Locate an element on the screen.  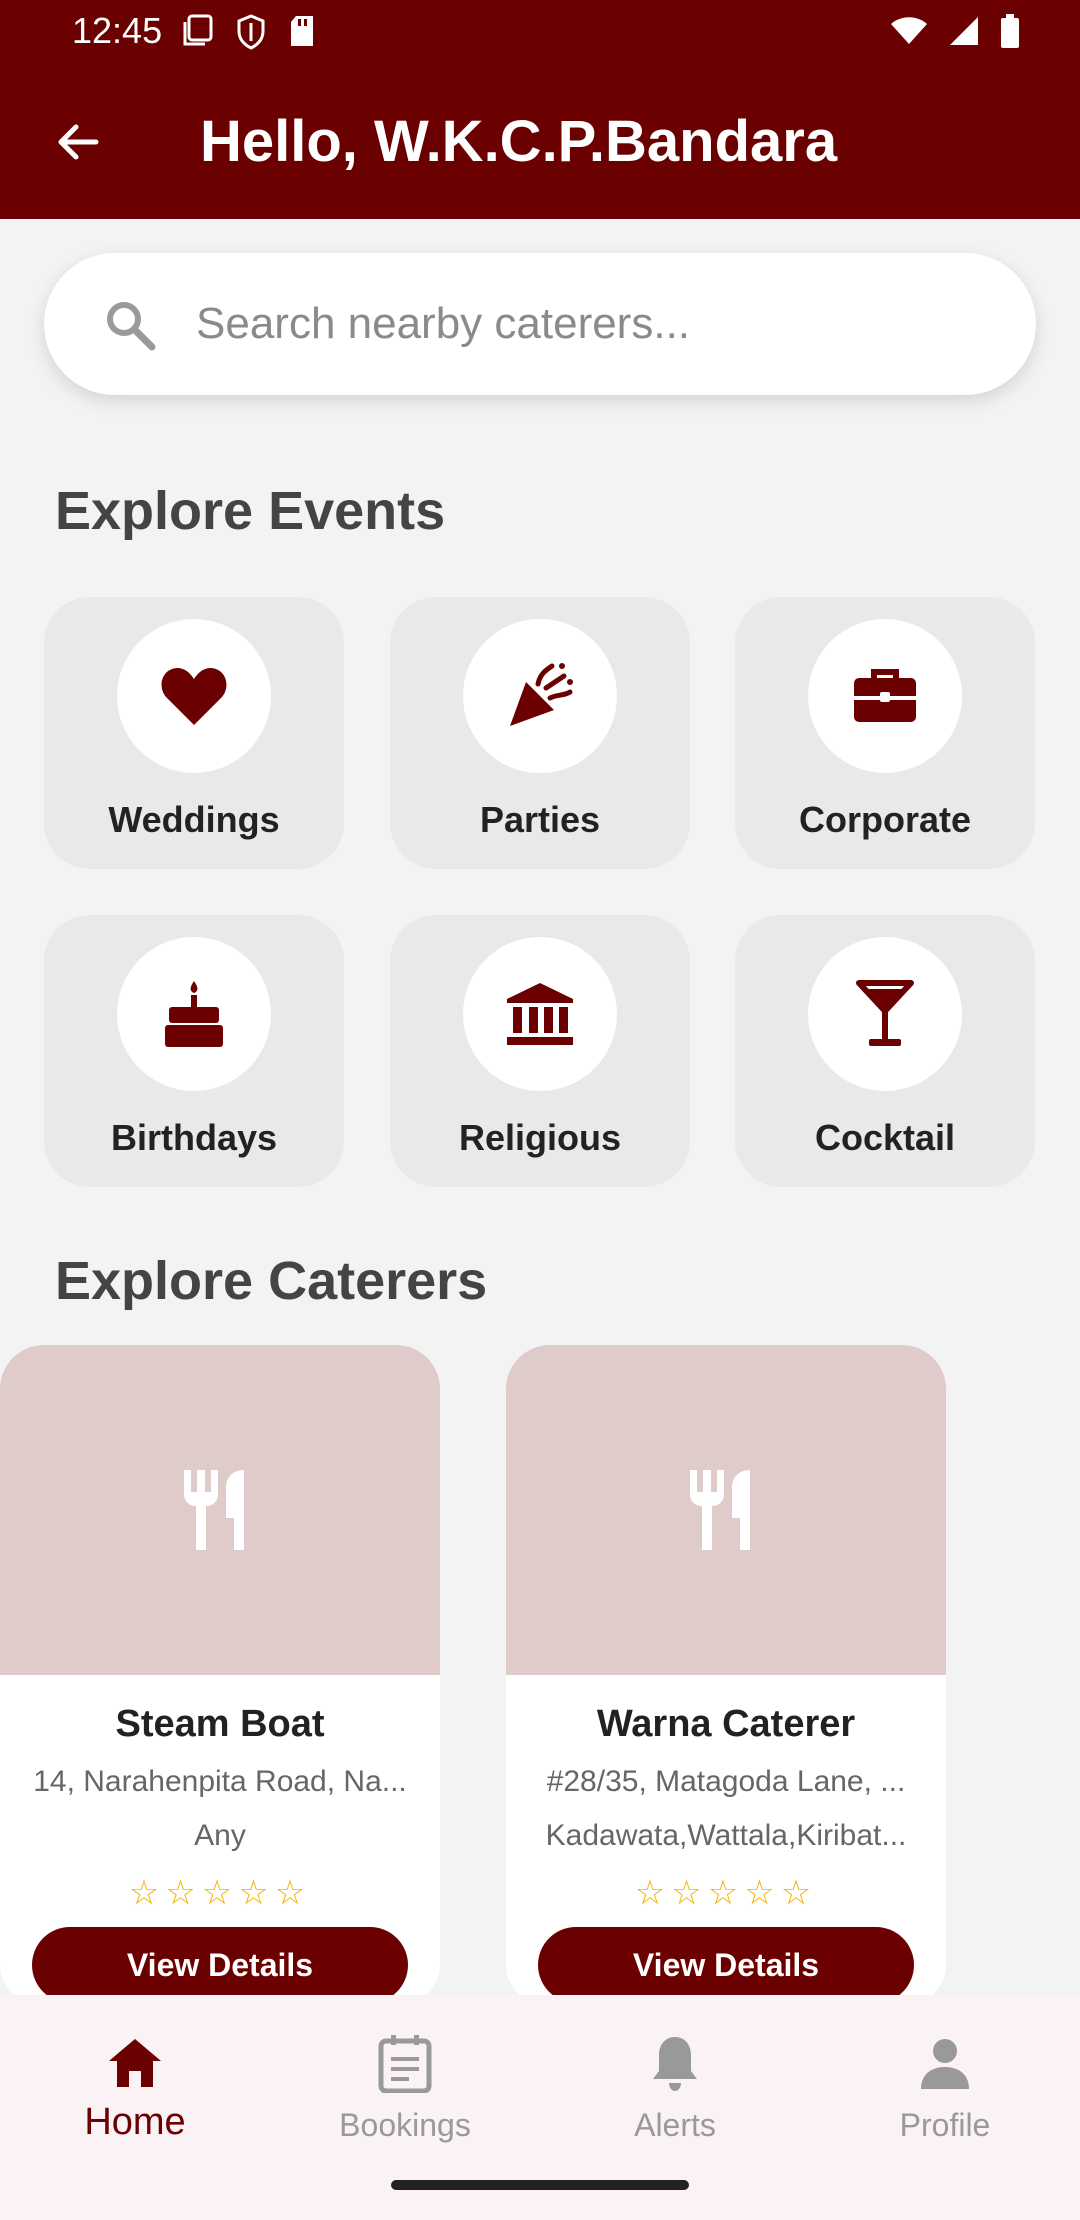
cocktail-icon is located at coordinates (885, 1013).